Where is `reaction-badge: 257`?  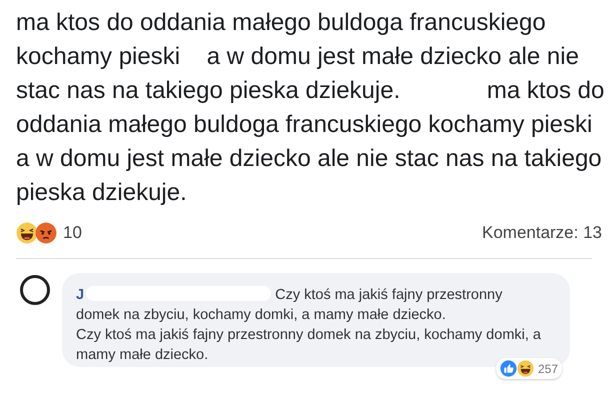
reaction-badge: 257 is located at coordinates (529, 368).